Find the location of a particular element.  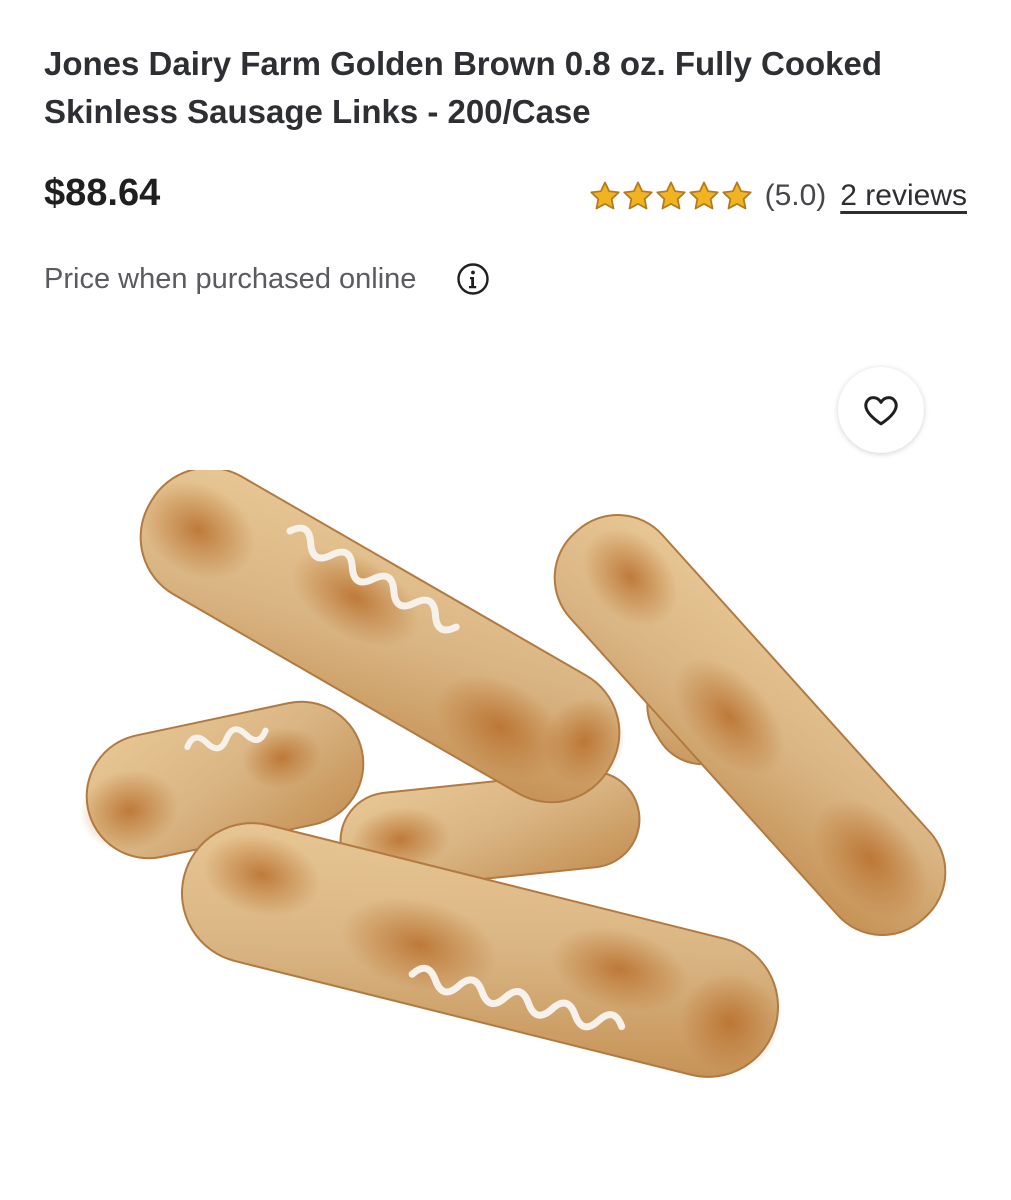

reviews-link: 2 reviews is located at coordinates (903, 196).